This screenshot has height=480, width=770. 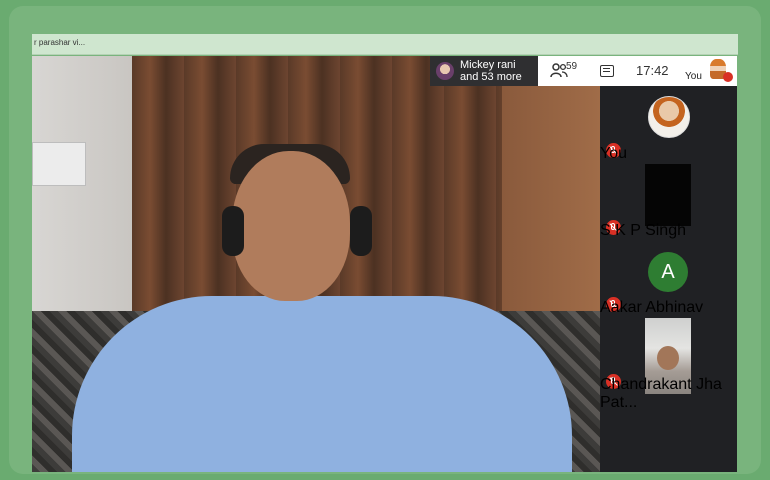 What do you see at coordinates (291, 226) in the screenshot?
I see `speaker-head` at bounding box center [291, 226].